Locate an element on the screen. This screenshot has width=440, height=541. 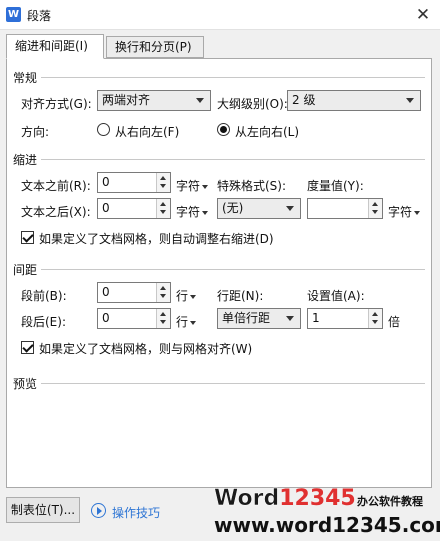
indent-before-stepper: 0 is located at coordinates (134, 182).